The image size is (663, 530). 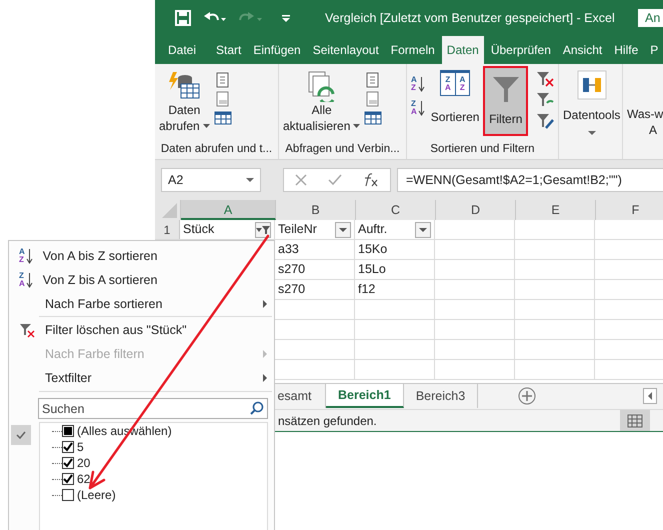 What do you see at coordinates (228, 210) in the screenshot?
I see `column-header: A` at bounding box center [228, 210].